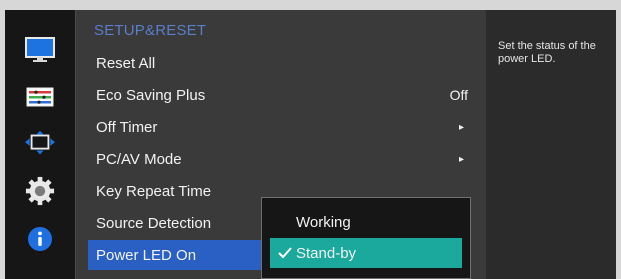 The height and width of the screenshot is (279, 621). What do you see at coordinates (40, 97) in the screenshot?
I see `color-bars-icon` at bounding box center [40, 97].